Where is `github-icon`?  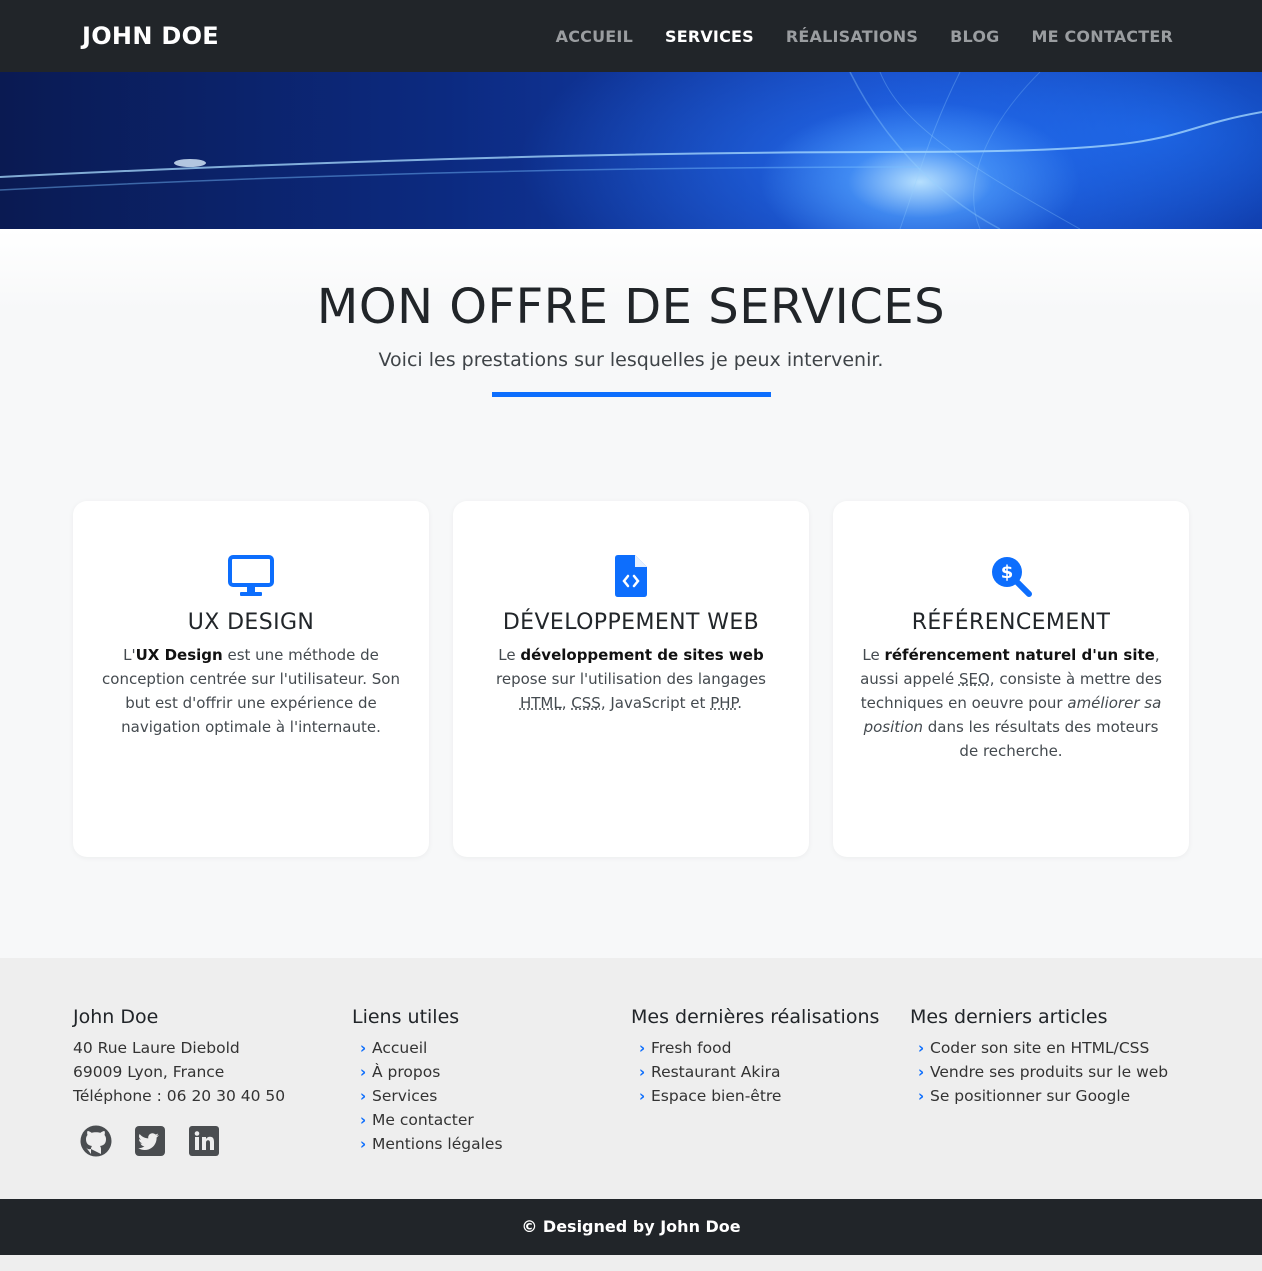 github-icon is located at coordinates (96, 1141).